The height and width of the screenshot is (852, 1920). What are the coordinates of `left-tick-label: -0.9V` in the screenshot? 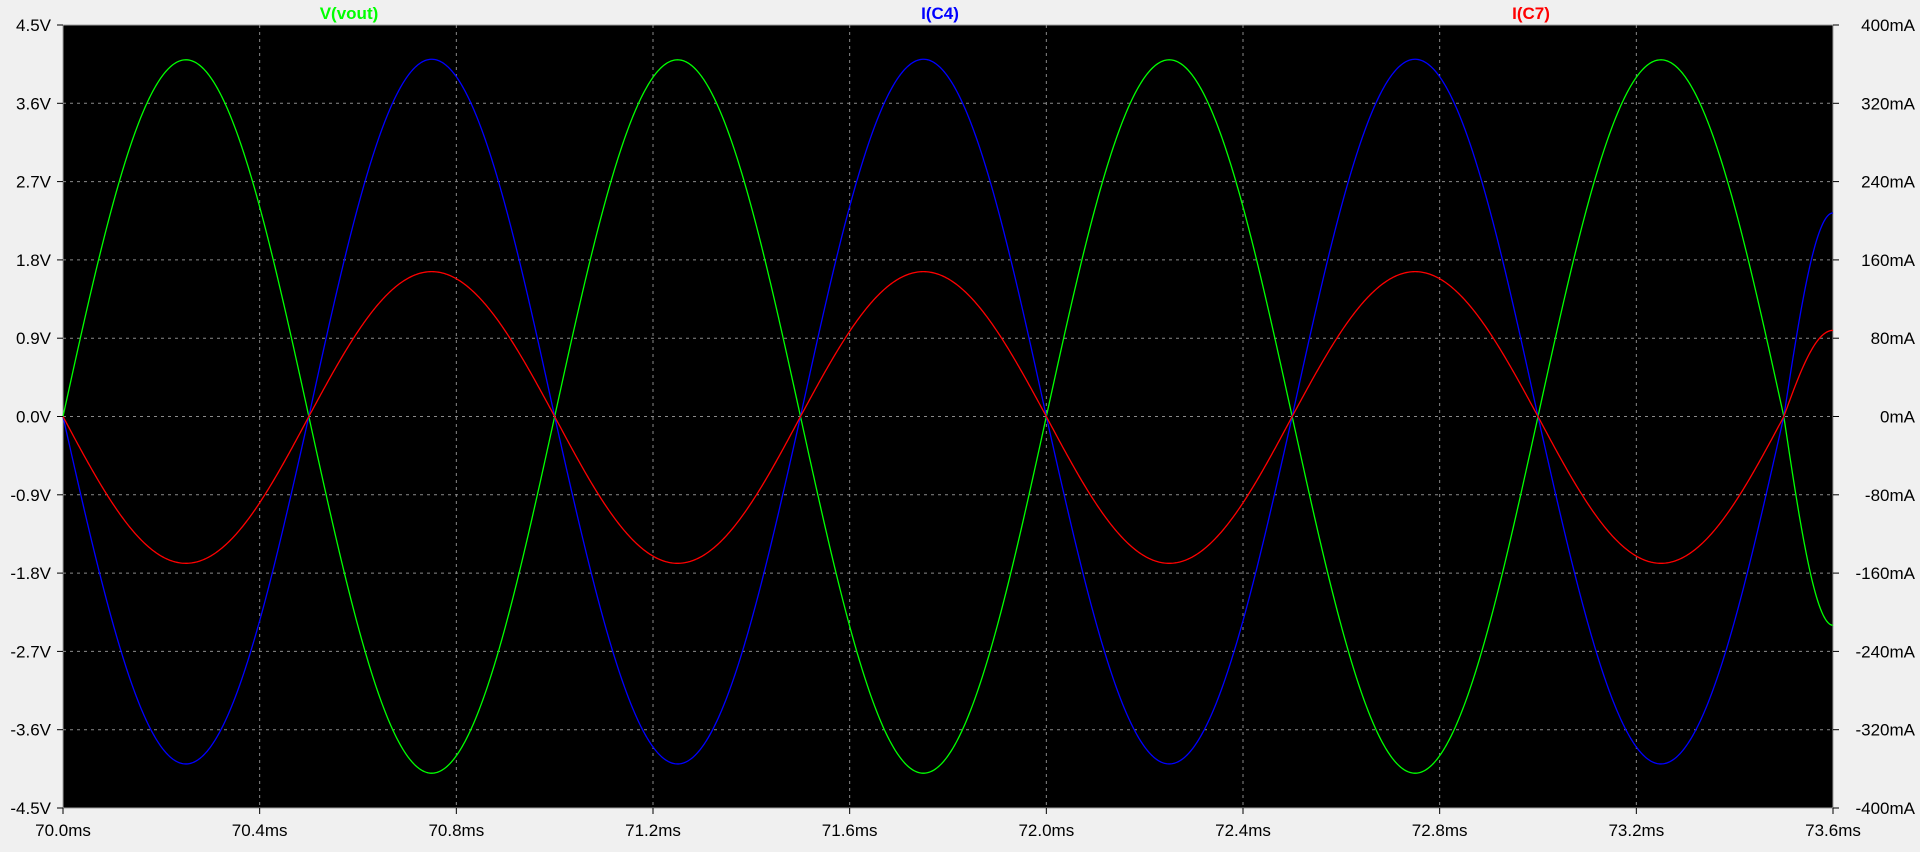 It's located at (30, 495).